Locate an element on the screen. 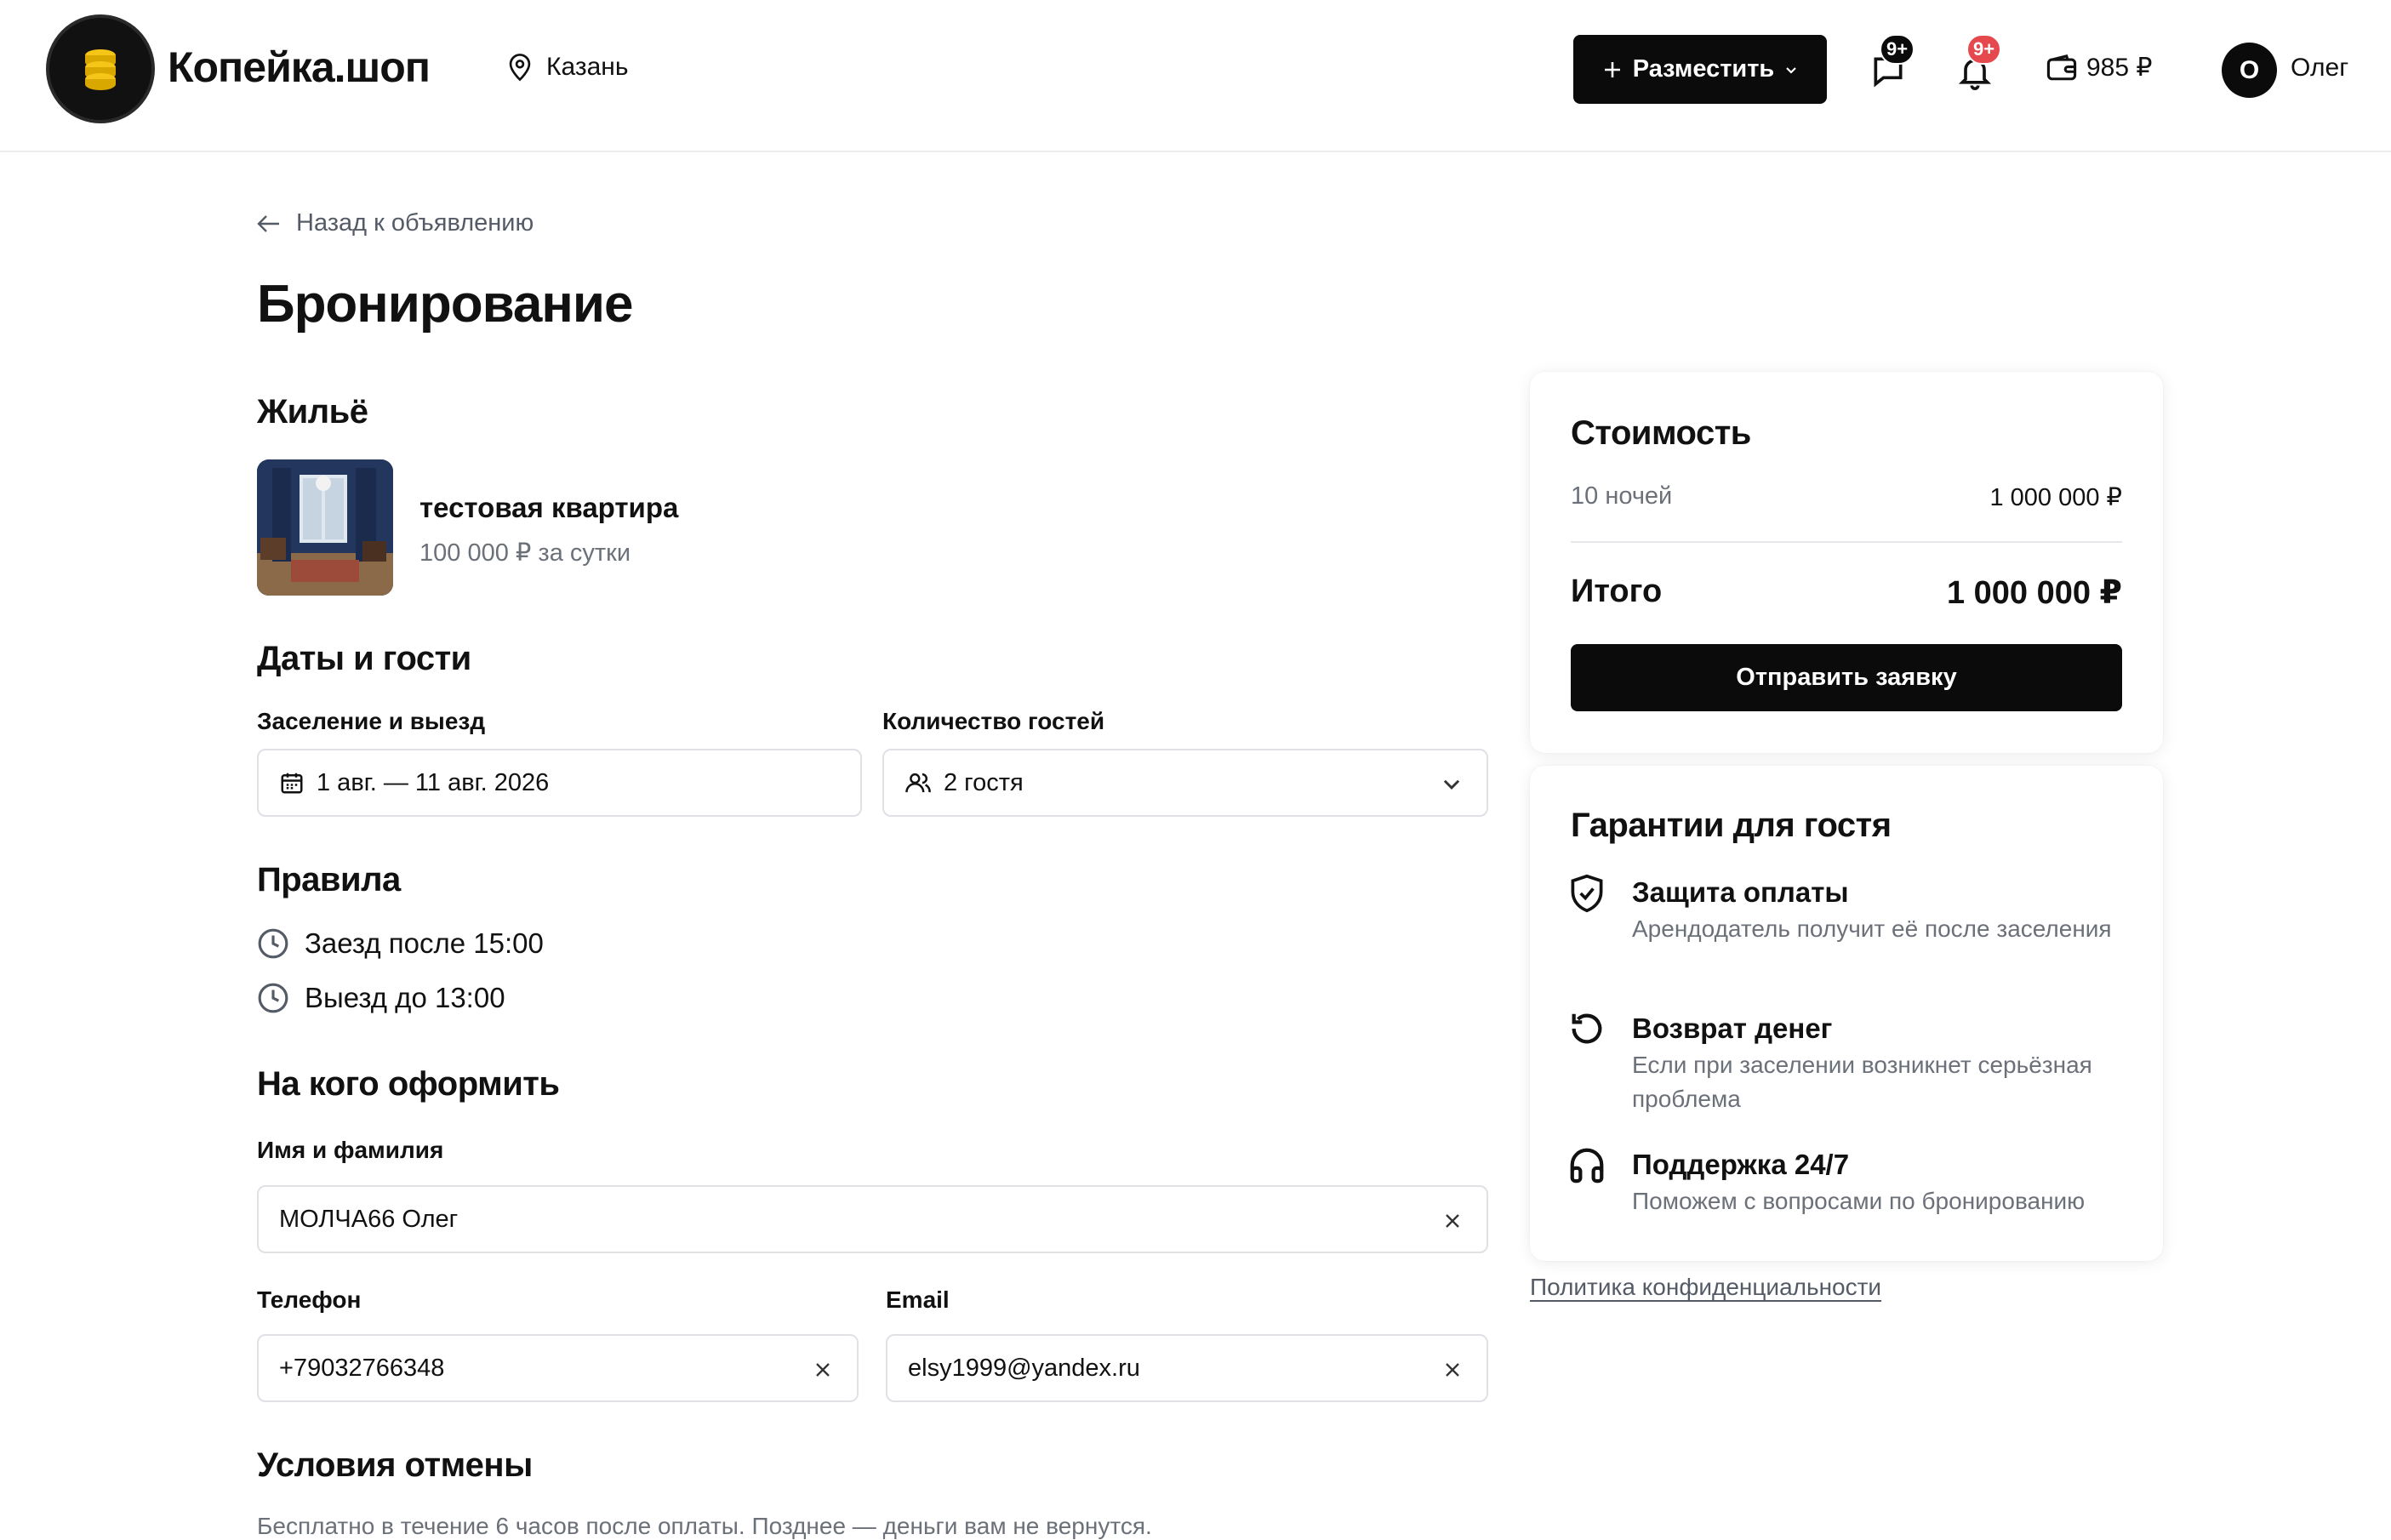 The width and height of the screenshot is (2391, 1540). nights-amount: 1 000 000 ₽ is located at coordinates (2056, 497).